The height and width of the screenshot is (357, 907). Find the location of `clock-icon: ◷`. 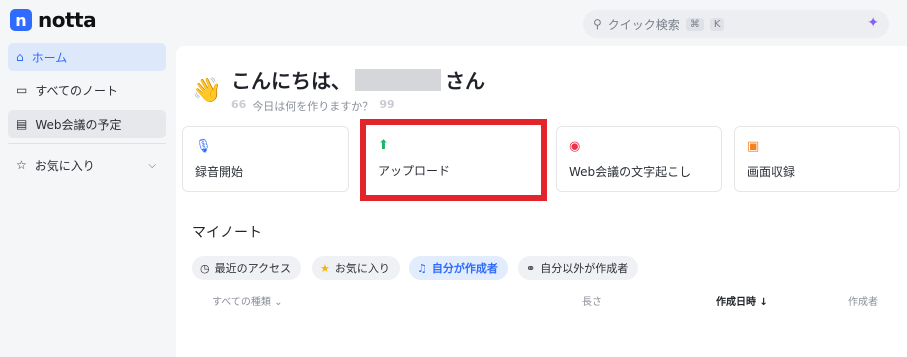

clock-icon: ◷ is located at coordinates (205, 268).